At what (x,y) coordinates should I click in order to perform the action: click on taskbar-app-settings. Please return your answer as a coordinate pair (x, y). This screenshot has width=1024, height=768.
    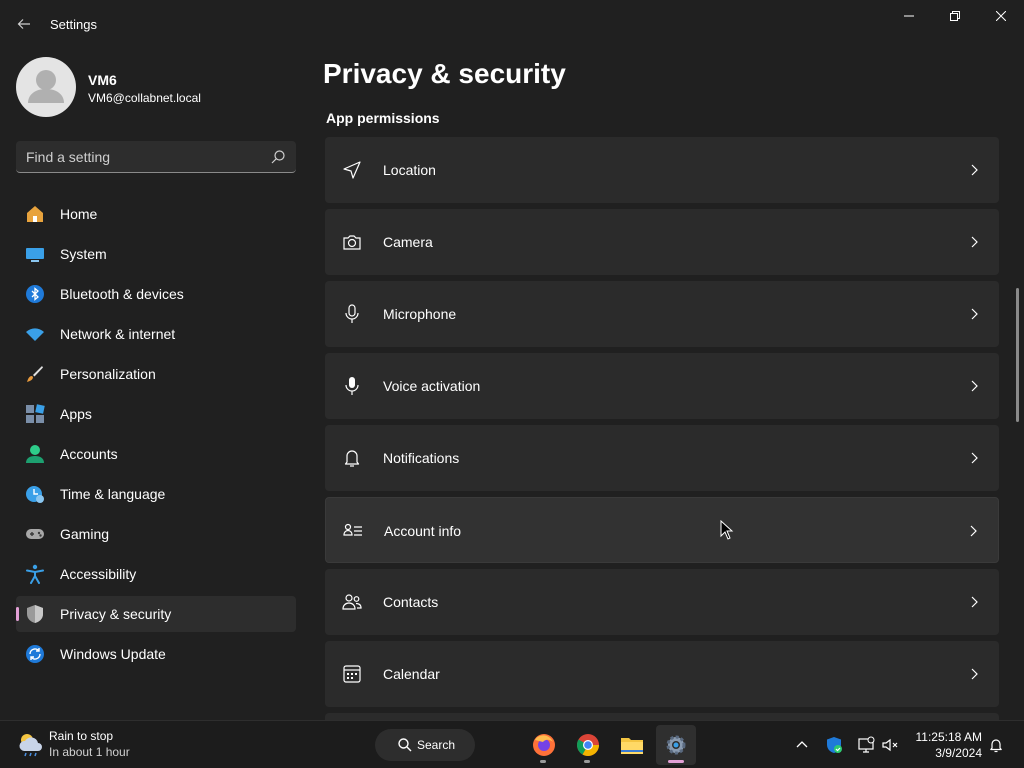
    Looking at the image, I should click on (676, 745).